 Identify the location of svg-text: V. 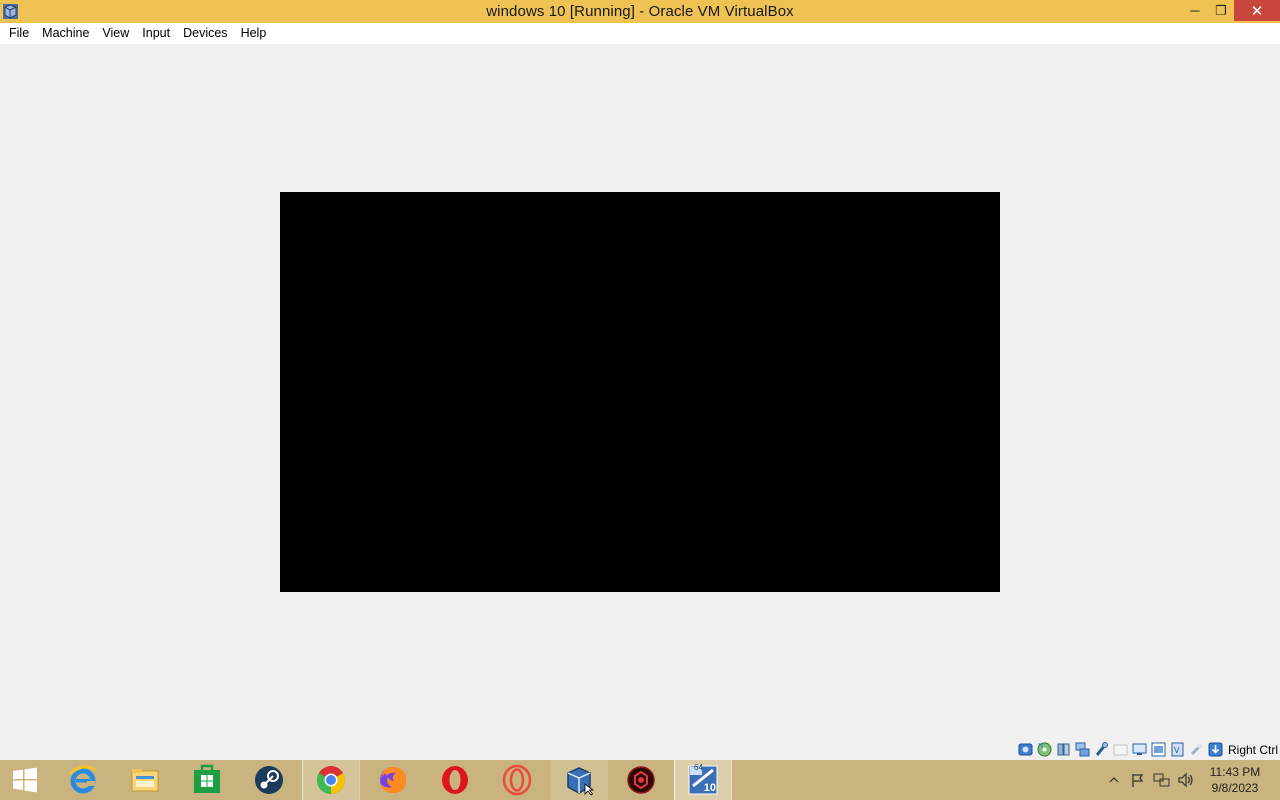
(1177, 750).